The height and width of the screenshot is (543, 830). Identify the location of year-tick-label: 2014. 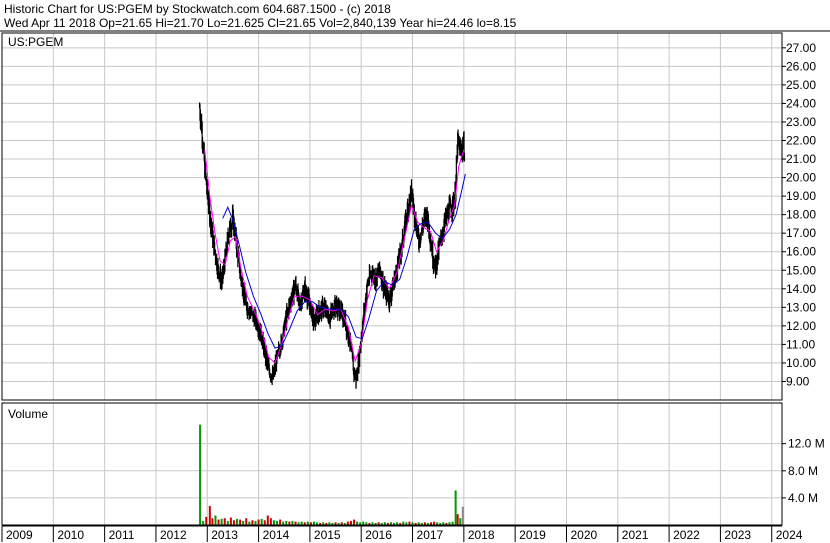
(276, 535).